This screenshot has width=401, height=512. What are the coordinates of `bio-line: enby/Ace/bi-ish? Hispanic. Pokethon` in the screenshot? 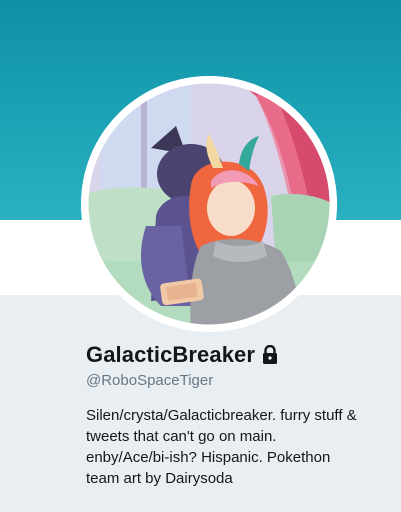 It's located at (208, 457).